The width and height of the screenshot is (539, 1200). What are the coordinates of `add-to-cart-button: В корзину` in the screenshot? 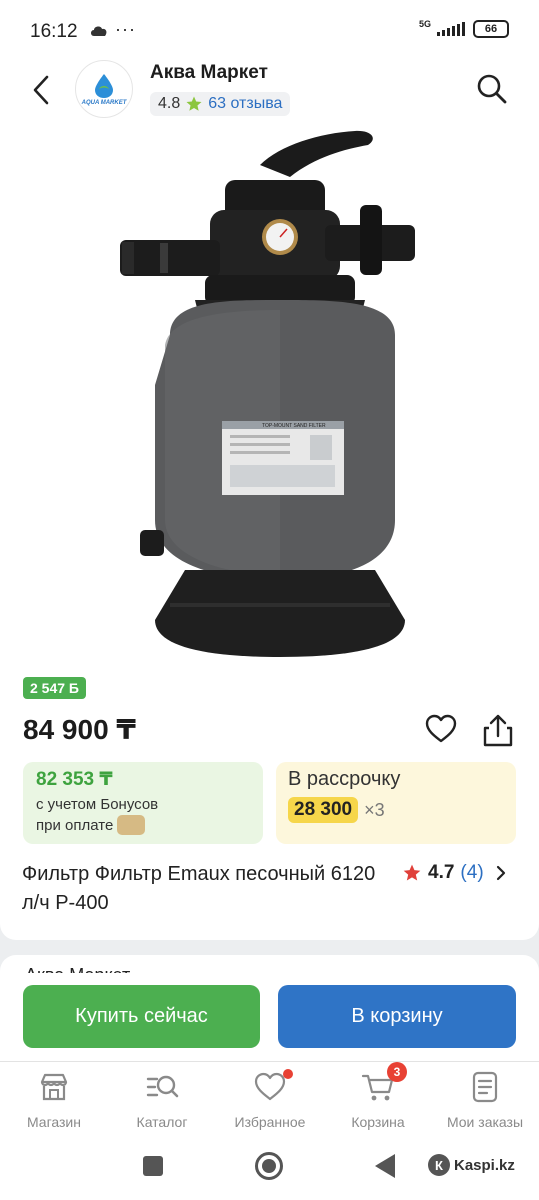 It's located at (397, 1016).